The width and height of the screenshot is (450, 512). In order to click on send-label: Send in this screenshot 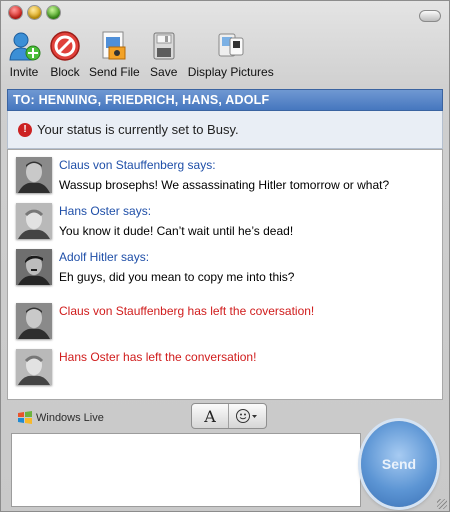, I will do `click(399, 464)`.